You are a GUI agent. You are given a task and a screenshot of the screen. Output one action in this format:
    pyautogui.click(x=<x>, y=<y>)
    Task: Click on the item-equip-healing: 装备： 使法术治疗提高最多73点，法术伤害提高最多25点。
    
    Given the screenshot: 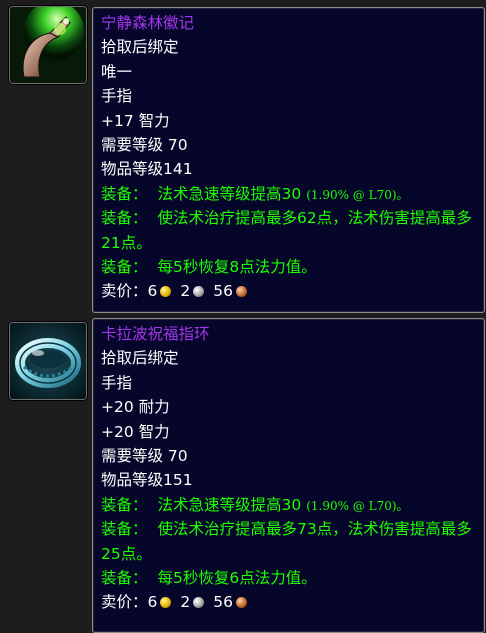 What is the action you would take?
    pyautogui.click(x=292, y=541)
    